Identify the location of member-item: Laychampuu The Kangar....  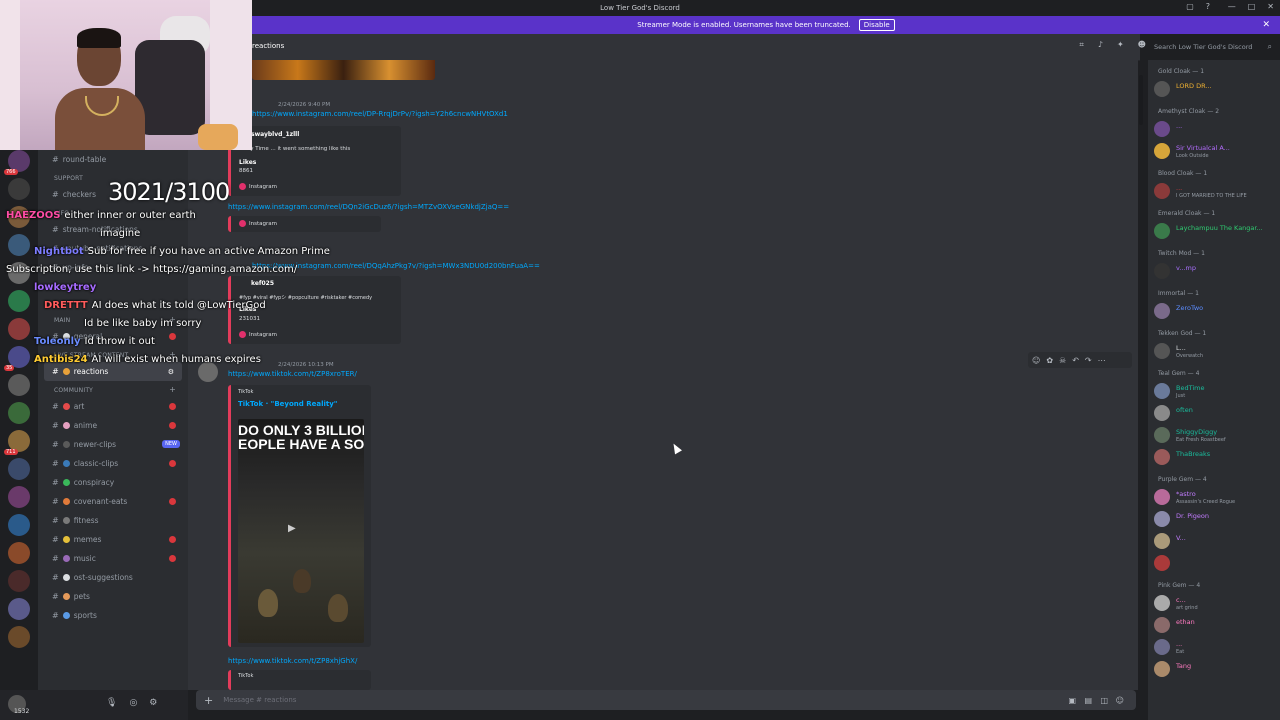
(1214, 231).